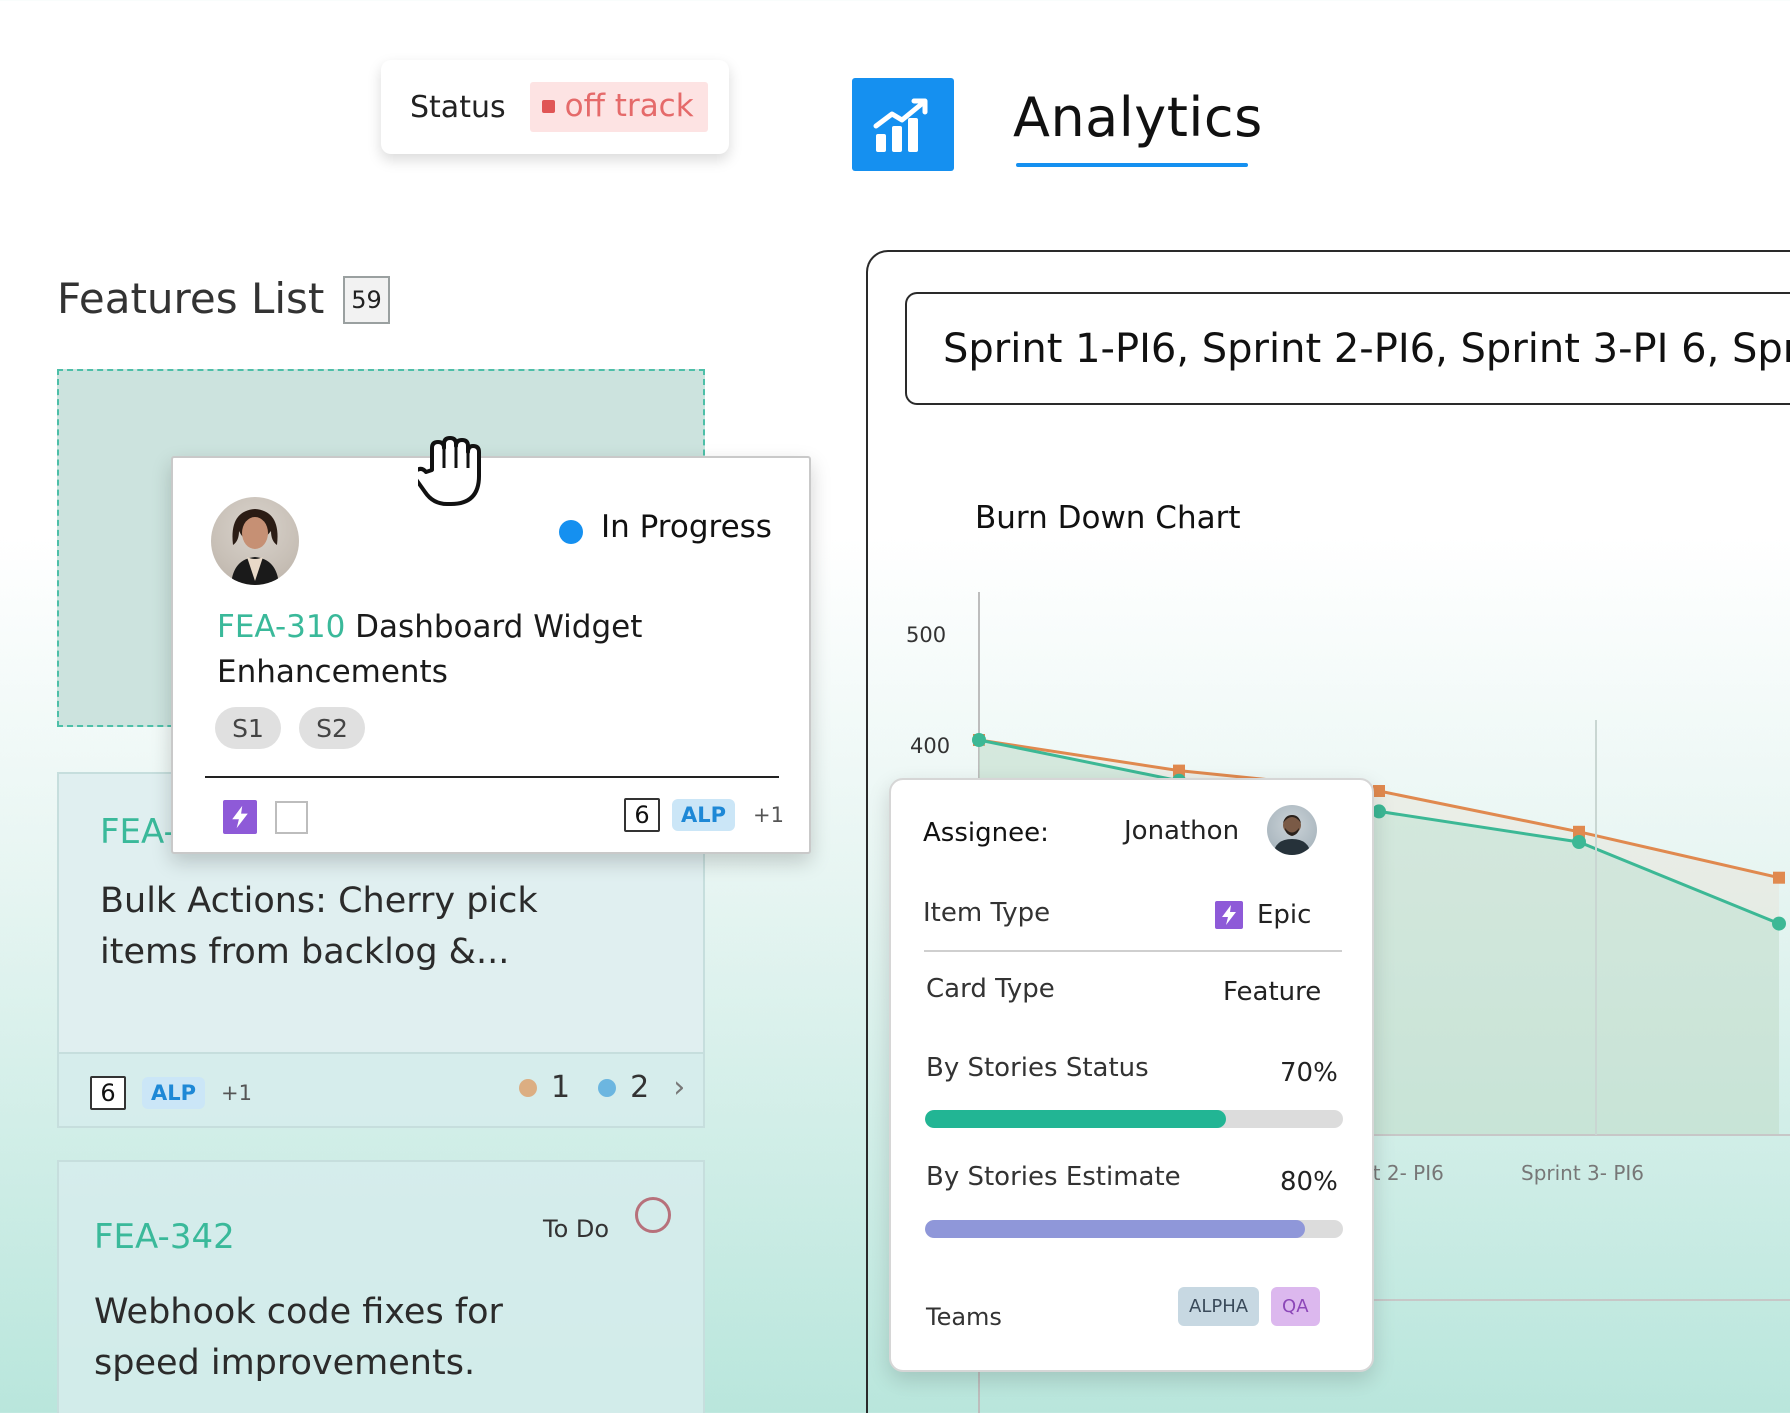 This screenshot has width=1790, height=1413. I want to click on card-type-label: Card Type, so click(990, 989).